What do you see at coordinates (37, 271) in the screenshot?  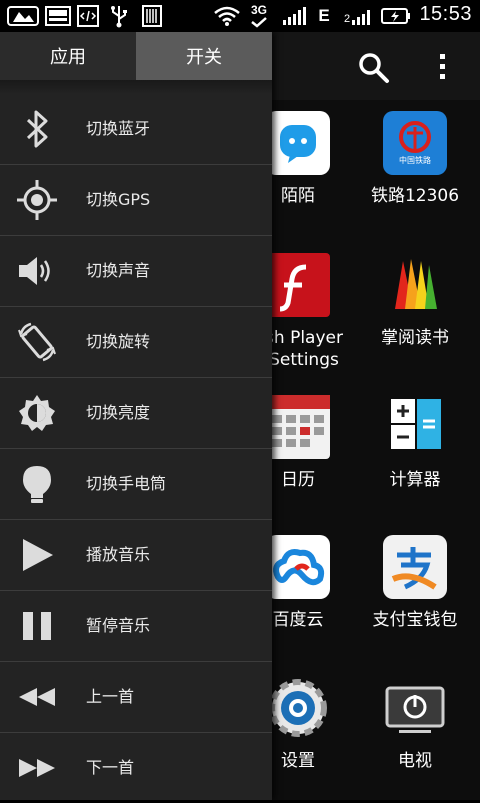 I see `volume-icon` at bounding box center [37, 271].